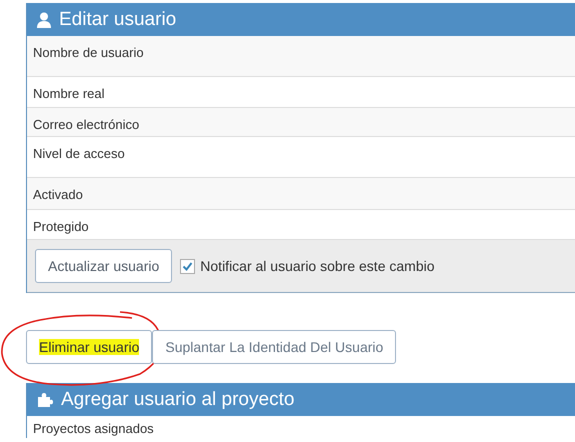 The width and height of the screenshot is (575, 442). I want to click on field-label: Nombre real, so click(69, 93).